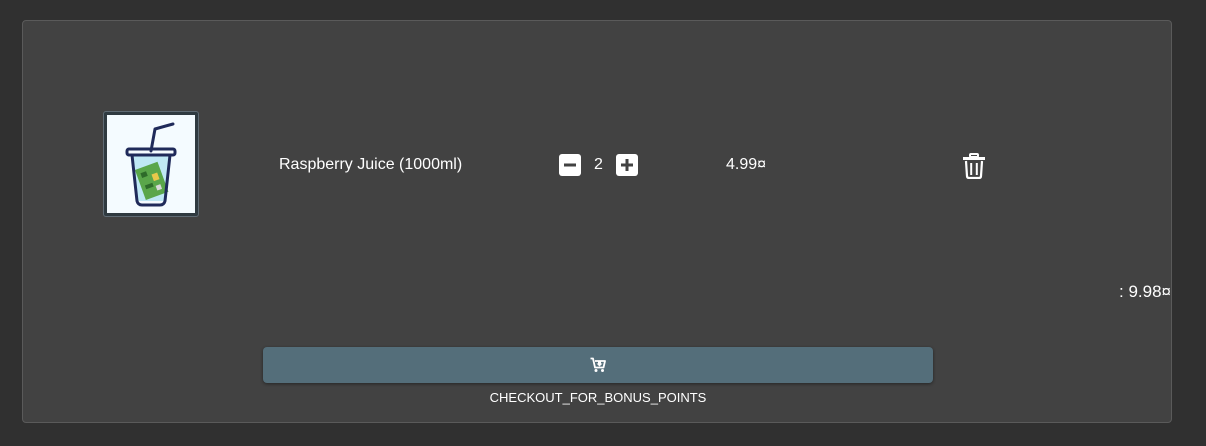 This screenshot has width=1206, height=446. Describe the element at coordinates (598, 397) in the screenshot. I see `bonus-points-text: CHECKOUT_FOR_BONUS_POINTS` at that location.